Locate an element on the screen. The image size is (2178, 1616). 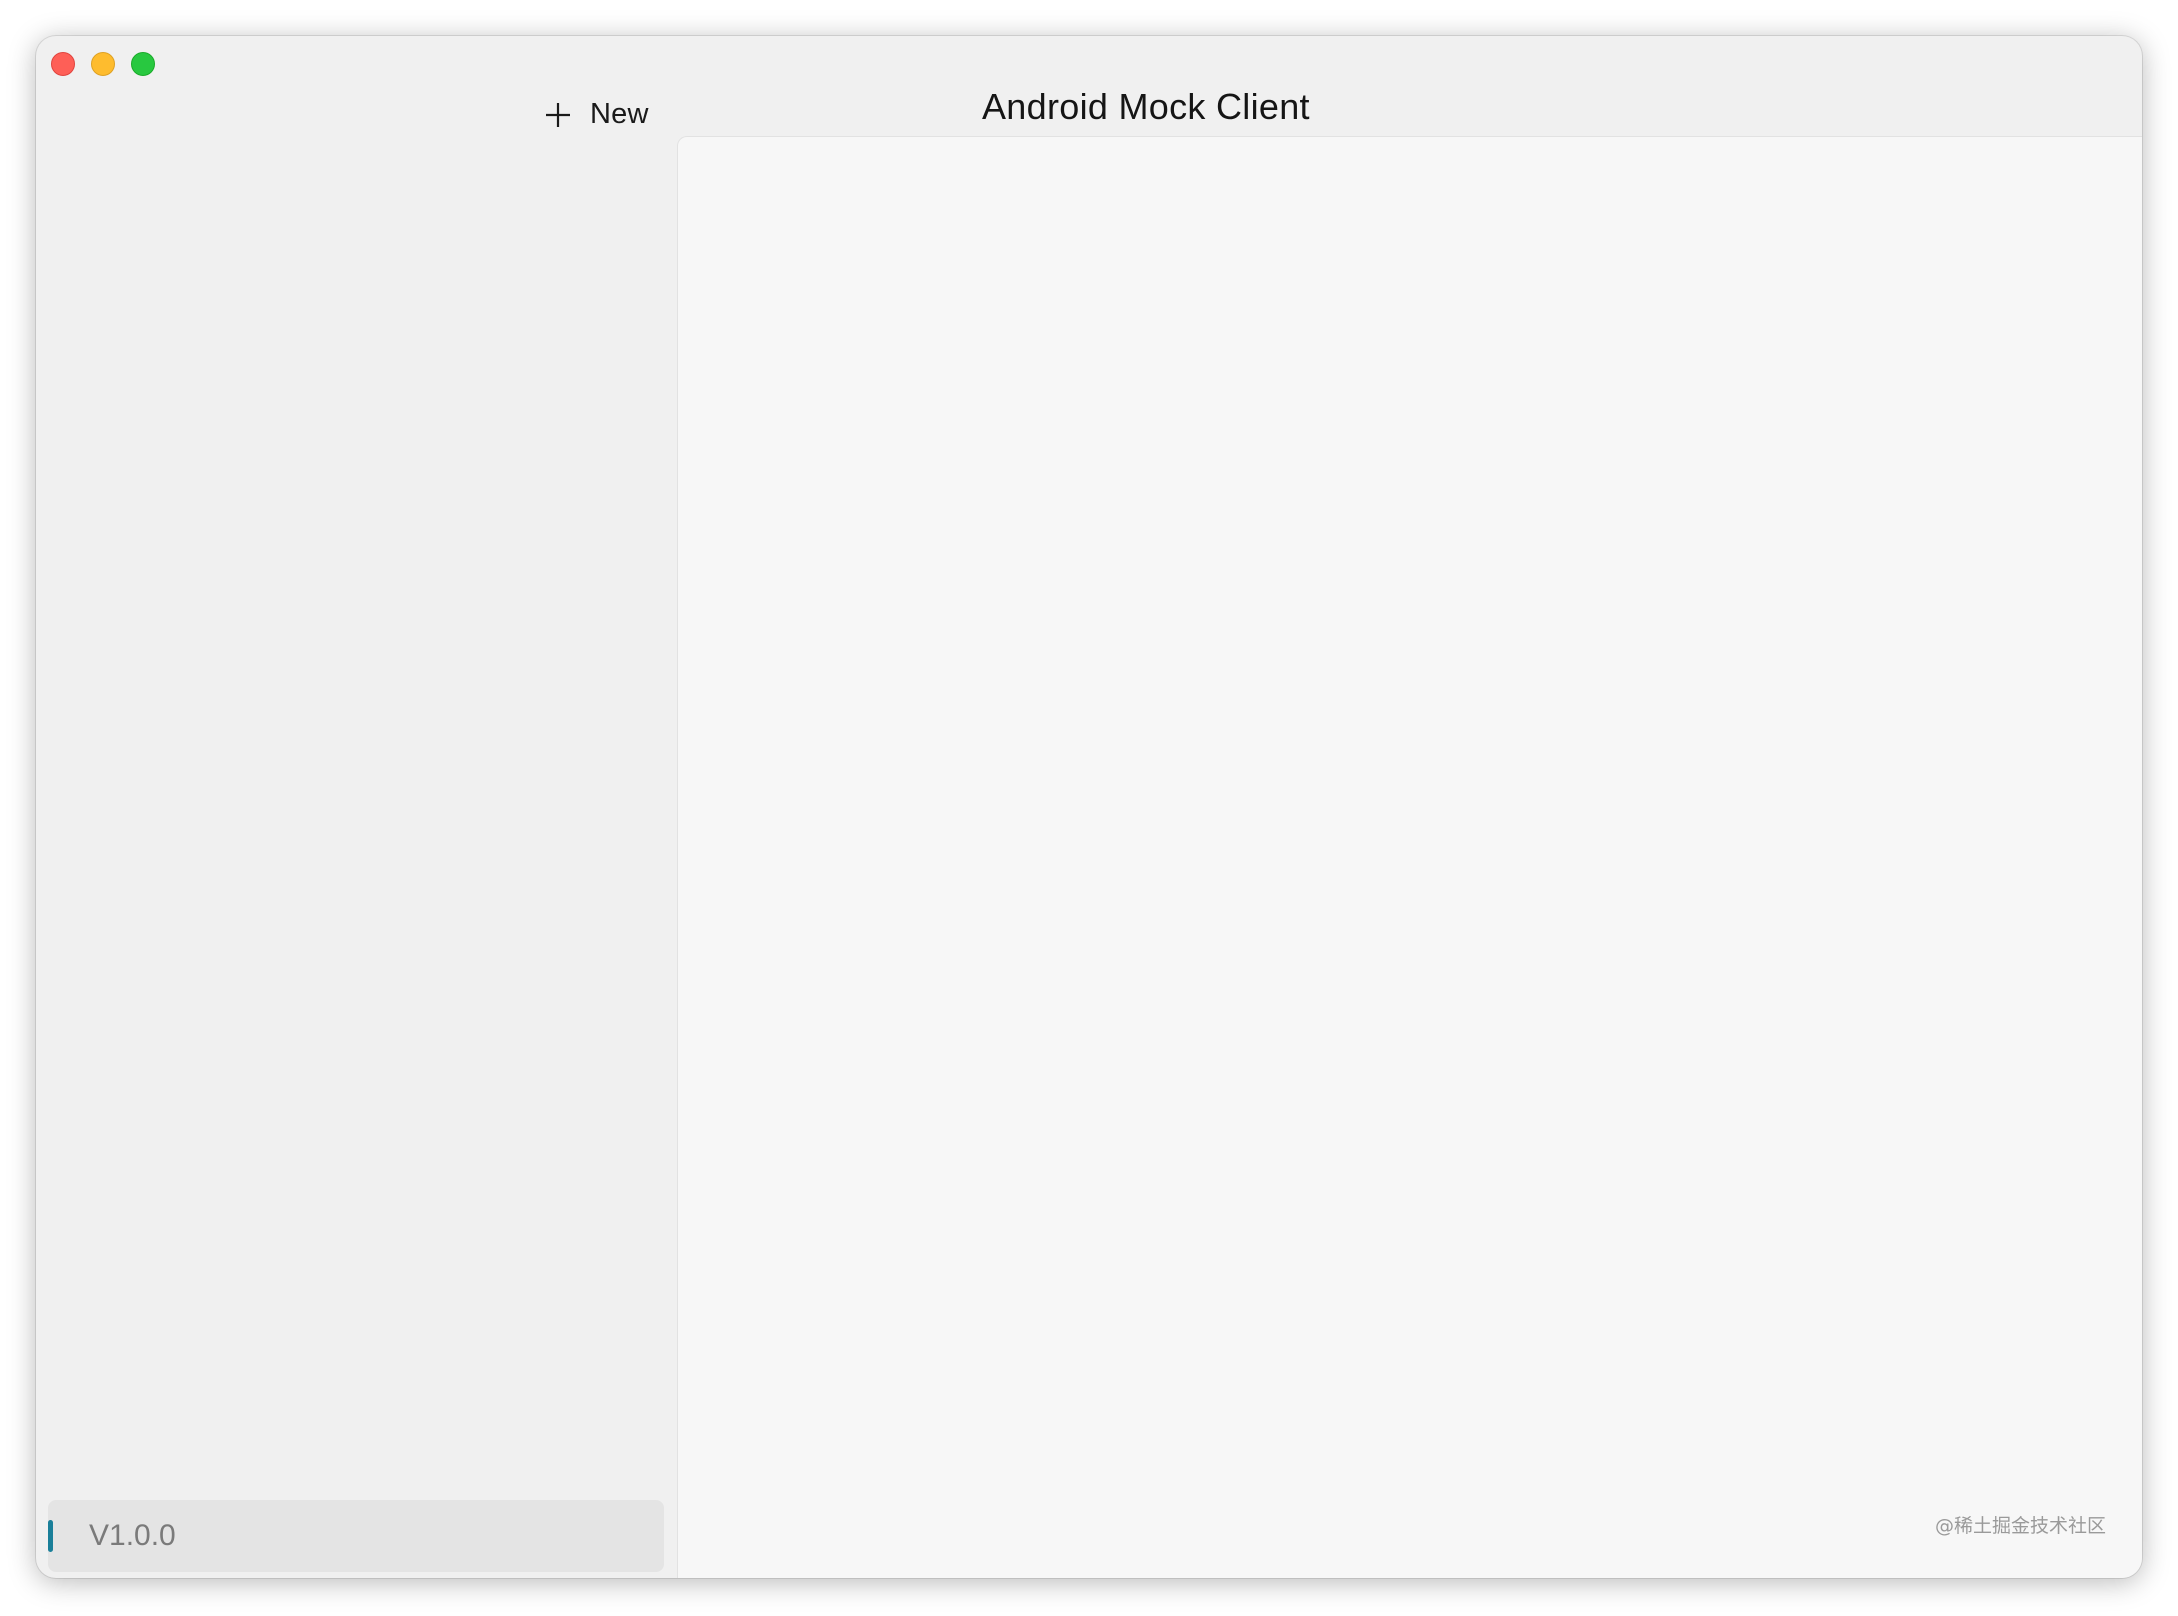
sidebar-item-version: V1.0.0 is located at coordinates (356, 1536).